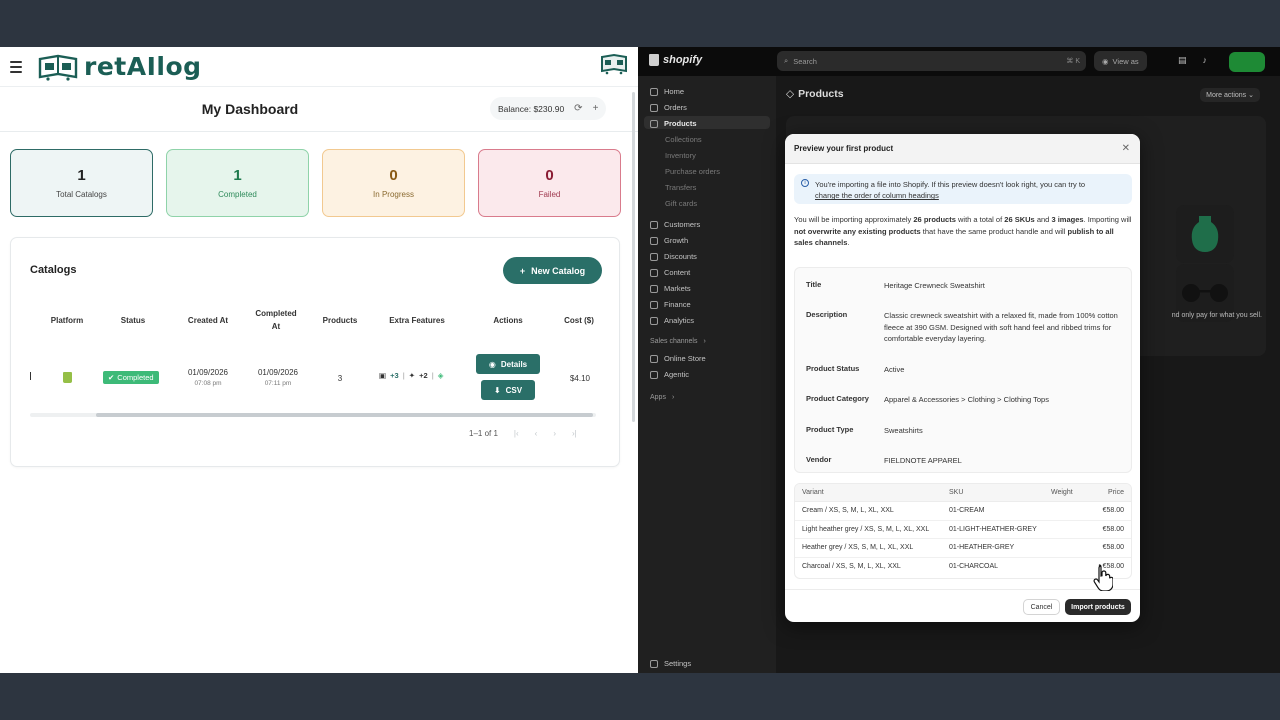 The image size is (1280, 720). I want to click on csv-download-button: ⬇ CSV, so click(508, 390).